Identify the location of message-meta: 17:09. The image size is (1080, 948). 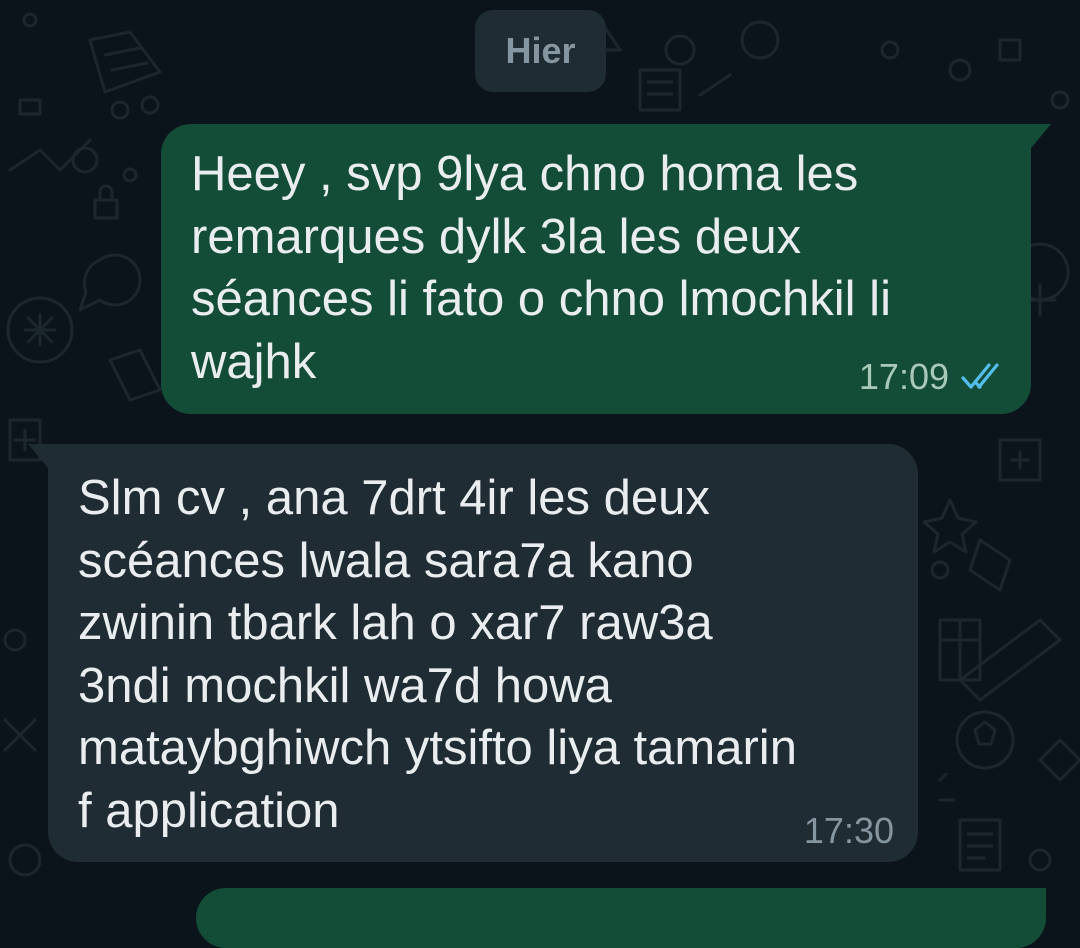
(933, 377).